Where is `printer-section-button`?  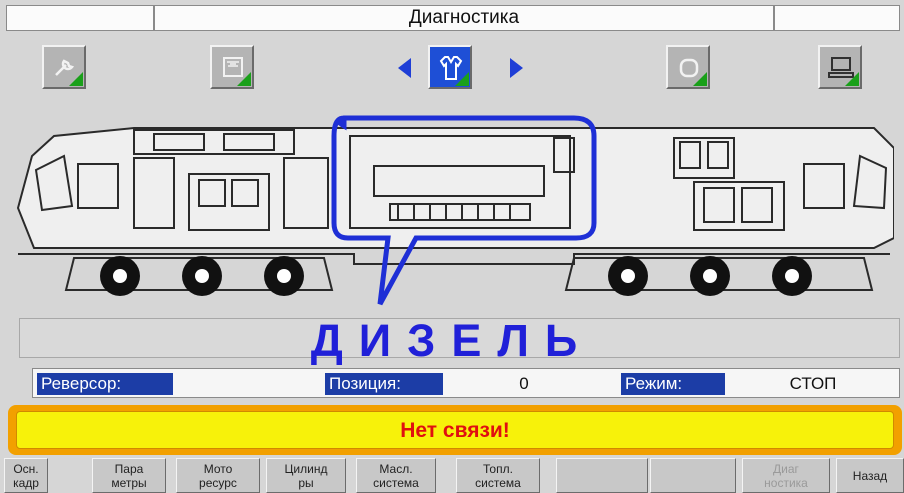
printer-section-button is located at coordinates (840, 67).